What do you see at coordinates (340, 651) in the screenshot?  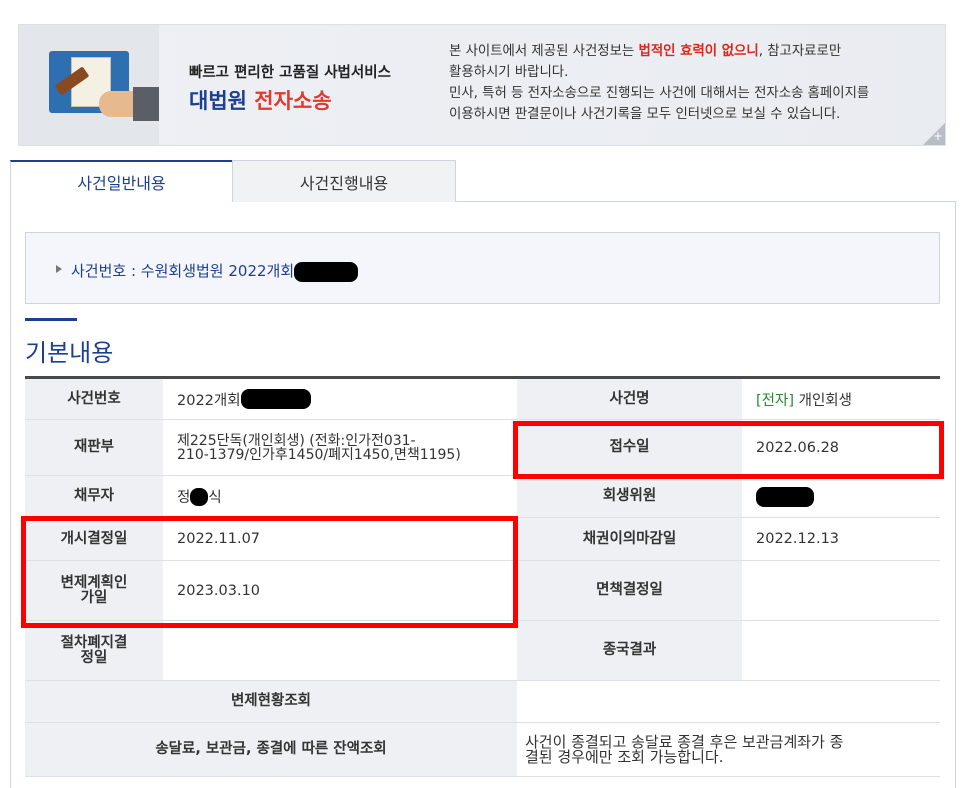 I see `abolish-date-value` at bounding box center [340, 651].